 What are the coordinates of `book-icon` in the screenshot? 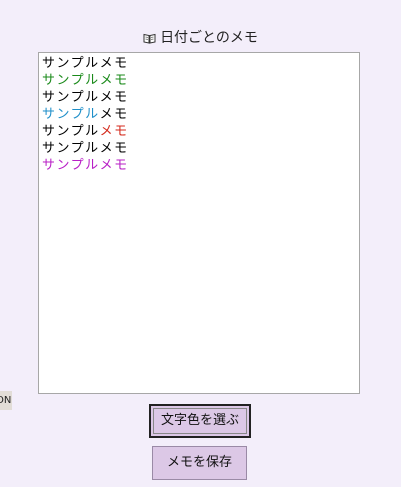 It's located at (149, 40).